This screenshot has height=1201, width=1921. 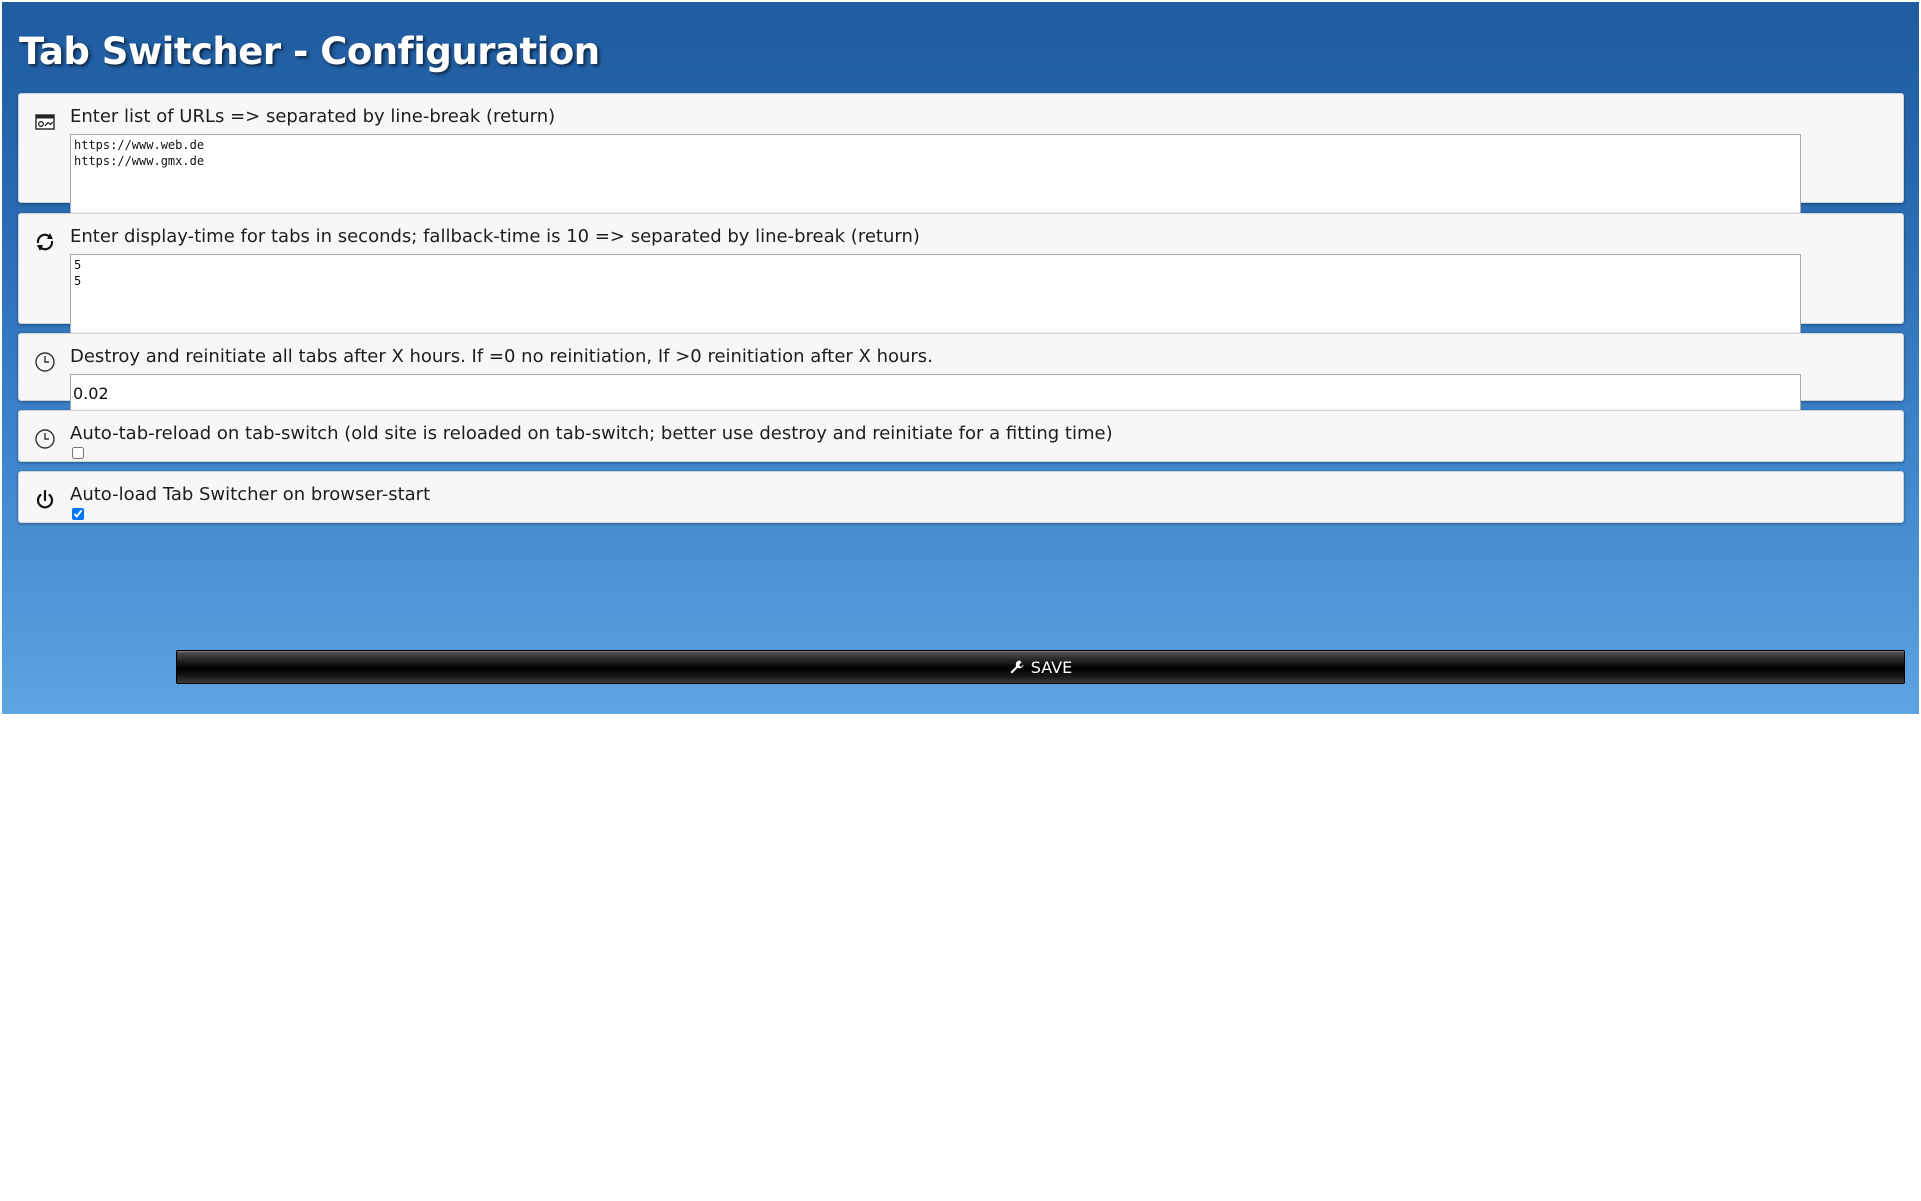 What do you see at coordinates (1051, 667) in the screenshot?
I see `save-button-label: SAVE` at bounding box center [1051, 667].